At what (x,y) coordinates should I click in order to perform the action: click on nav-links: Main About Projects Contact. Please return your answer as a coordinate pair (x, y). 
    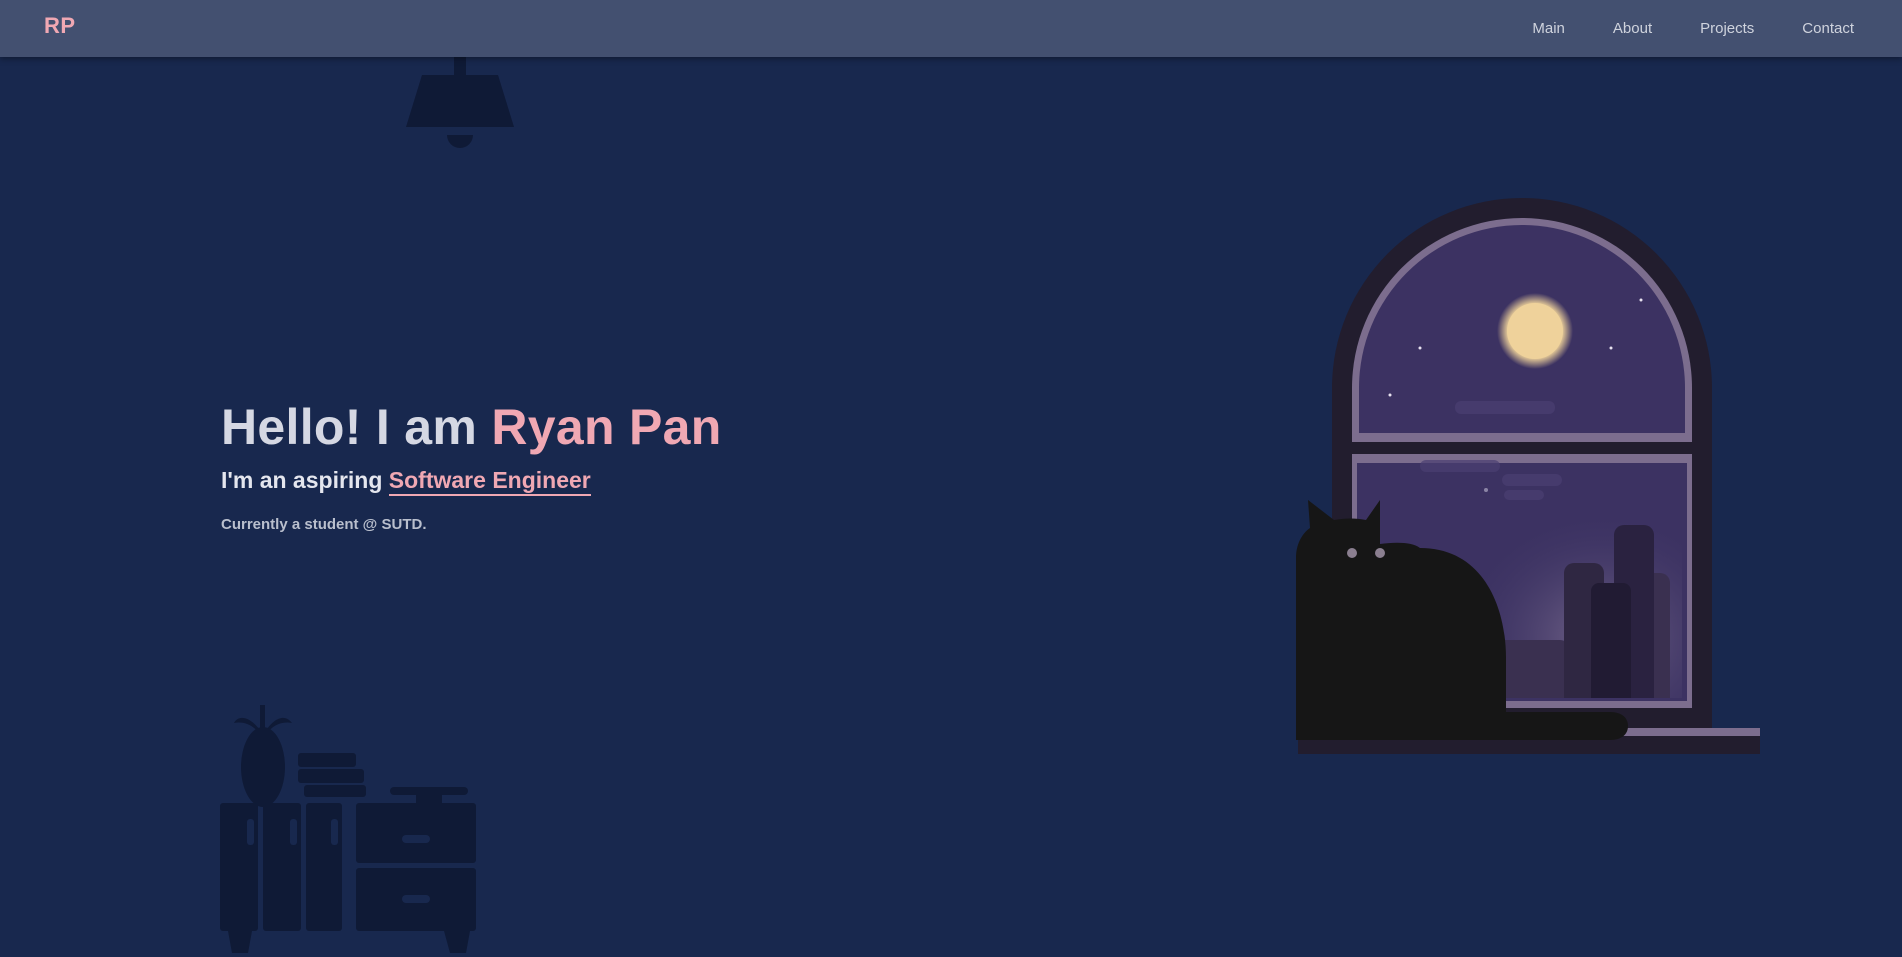
    Looking at the image, I should click on (1669, 28).